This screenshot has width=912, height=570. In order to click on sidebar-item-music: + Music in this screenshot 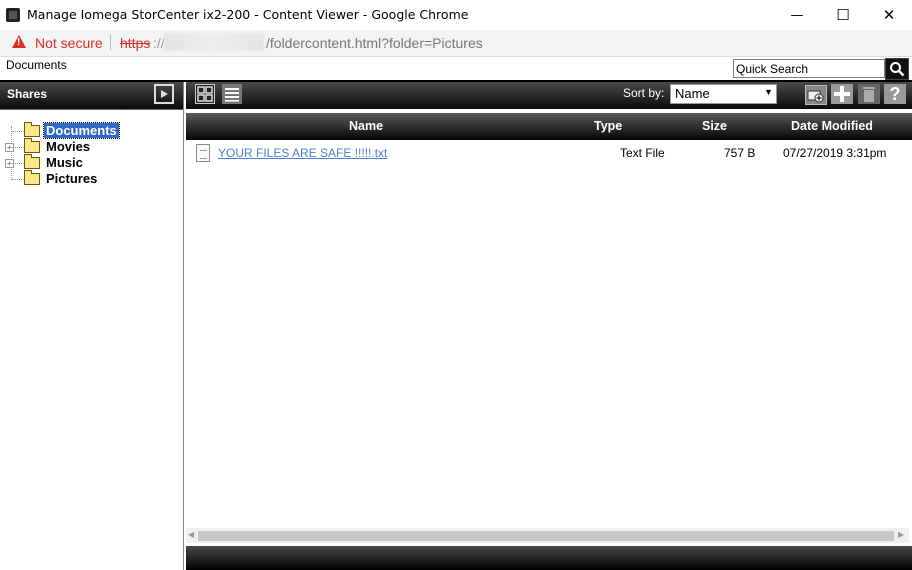, I will do `click(91, 162)`.